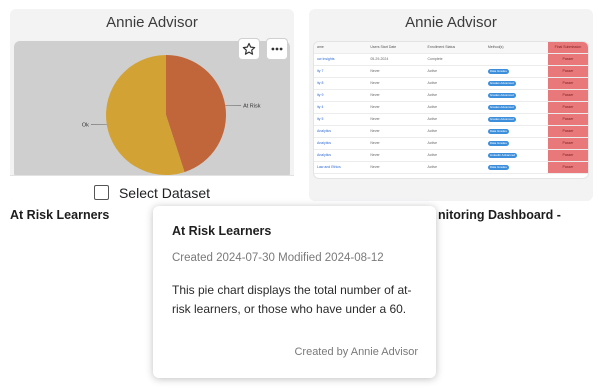 Image resolution: width=600 pixels, height=391 pixels. Describe the element at coordinates (85, 126) in the screenshot. I see `pie-label: Ok` at that location.